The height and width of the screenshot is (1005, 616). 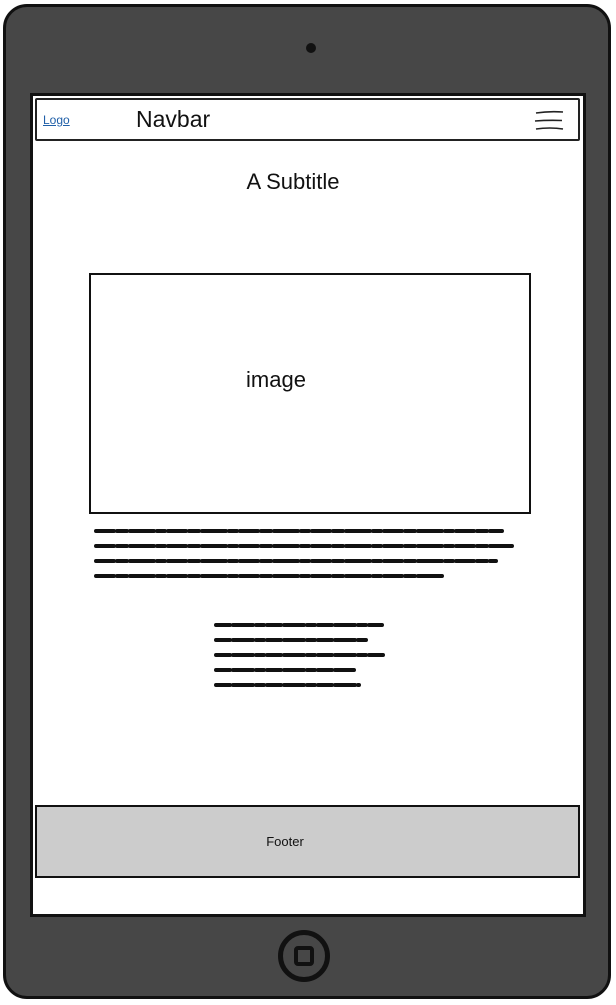 What do you see at coordinates (56, 120) in the screenshot?
I see `logo-link: Logo` at bounding box center [56, 120].